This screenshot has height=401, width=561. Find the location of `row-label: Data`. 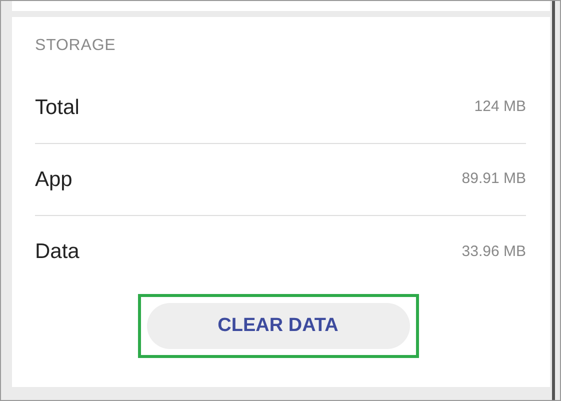

row-label: Data is located at coordinates (57, 252).